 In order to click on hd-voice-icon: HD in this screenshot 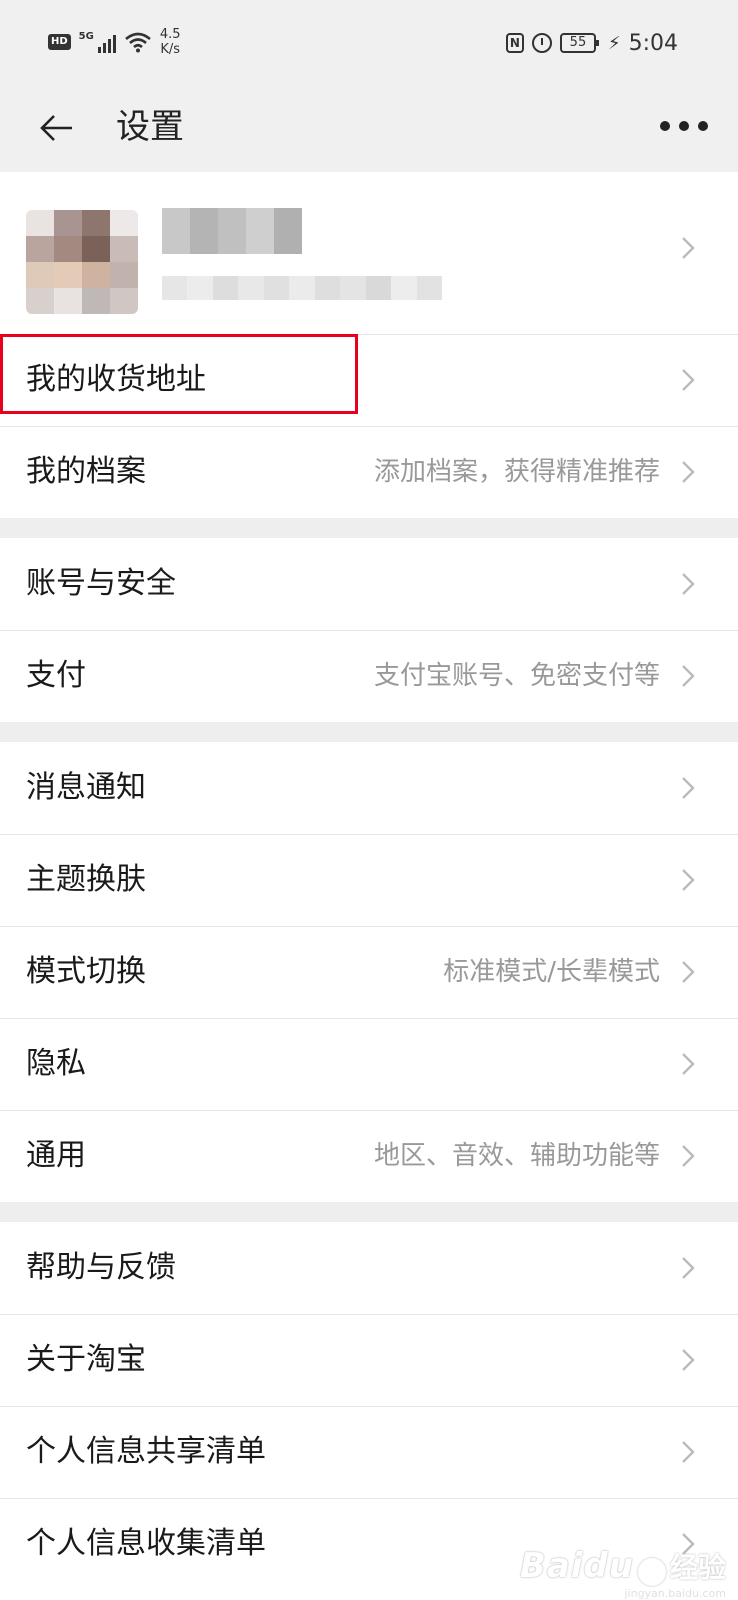, I will do `click(59, 42)`.